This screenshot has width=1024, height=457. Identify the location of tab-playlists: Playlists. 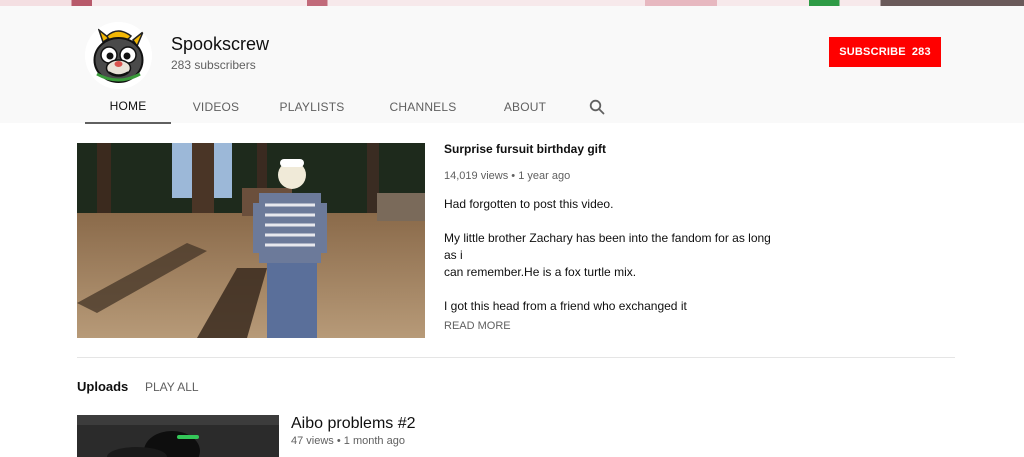
(312, 106).